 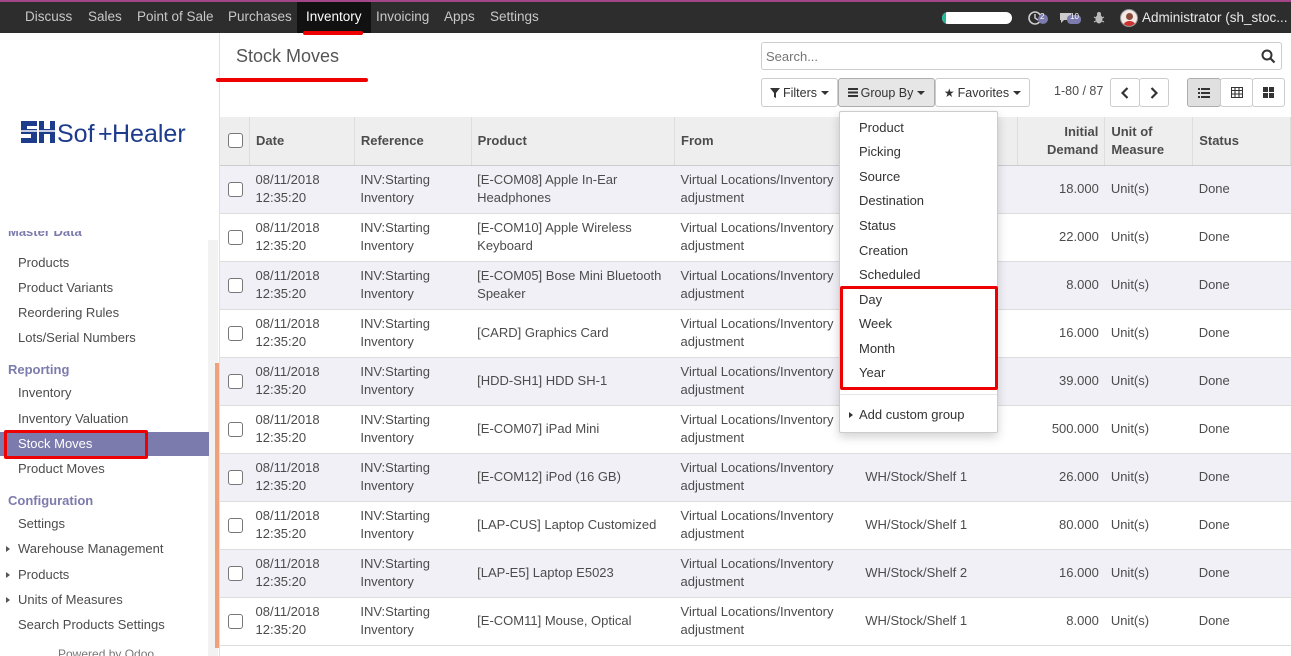 What do you see at coordinates (48, 17) in the screenshot?
I see `menu-discuss: Discuss` at bounding box center [48, 17].